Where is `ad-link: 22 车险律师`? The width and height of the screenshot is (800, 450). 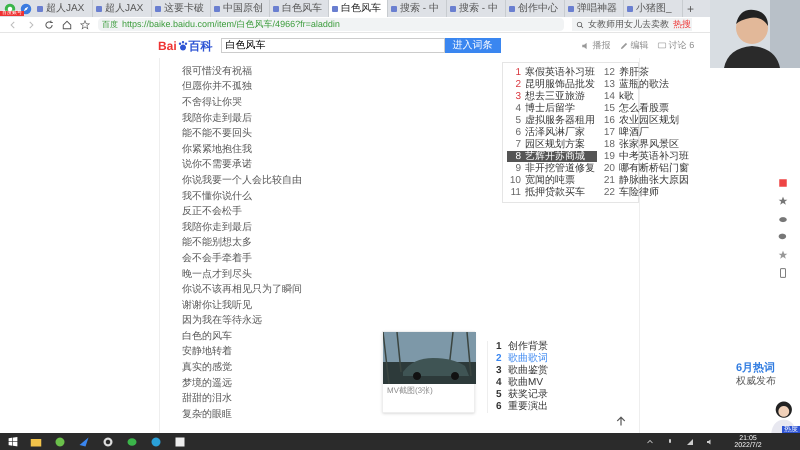
ad-link: 22 车险律师 is located at coordinates (646, 192).